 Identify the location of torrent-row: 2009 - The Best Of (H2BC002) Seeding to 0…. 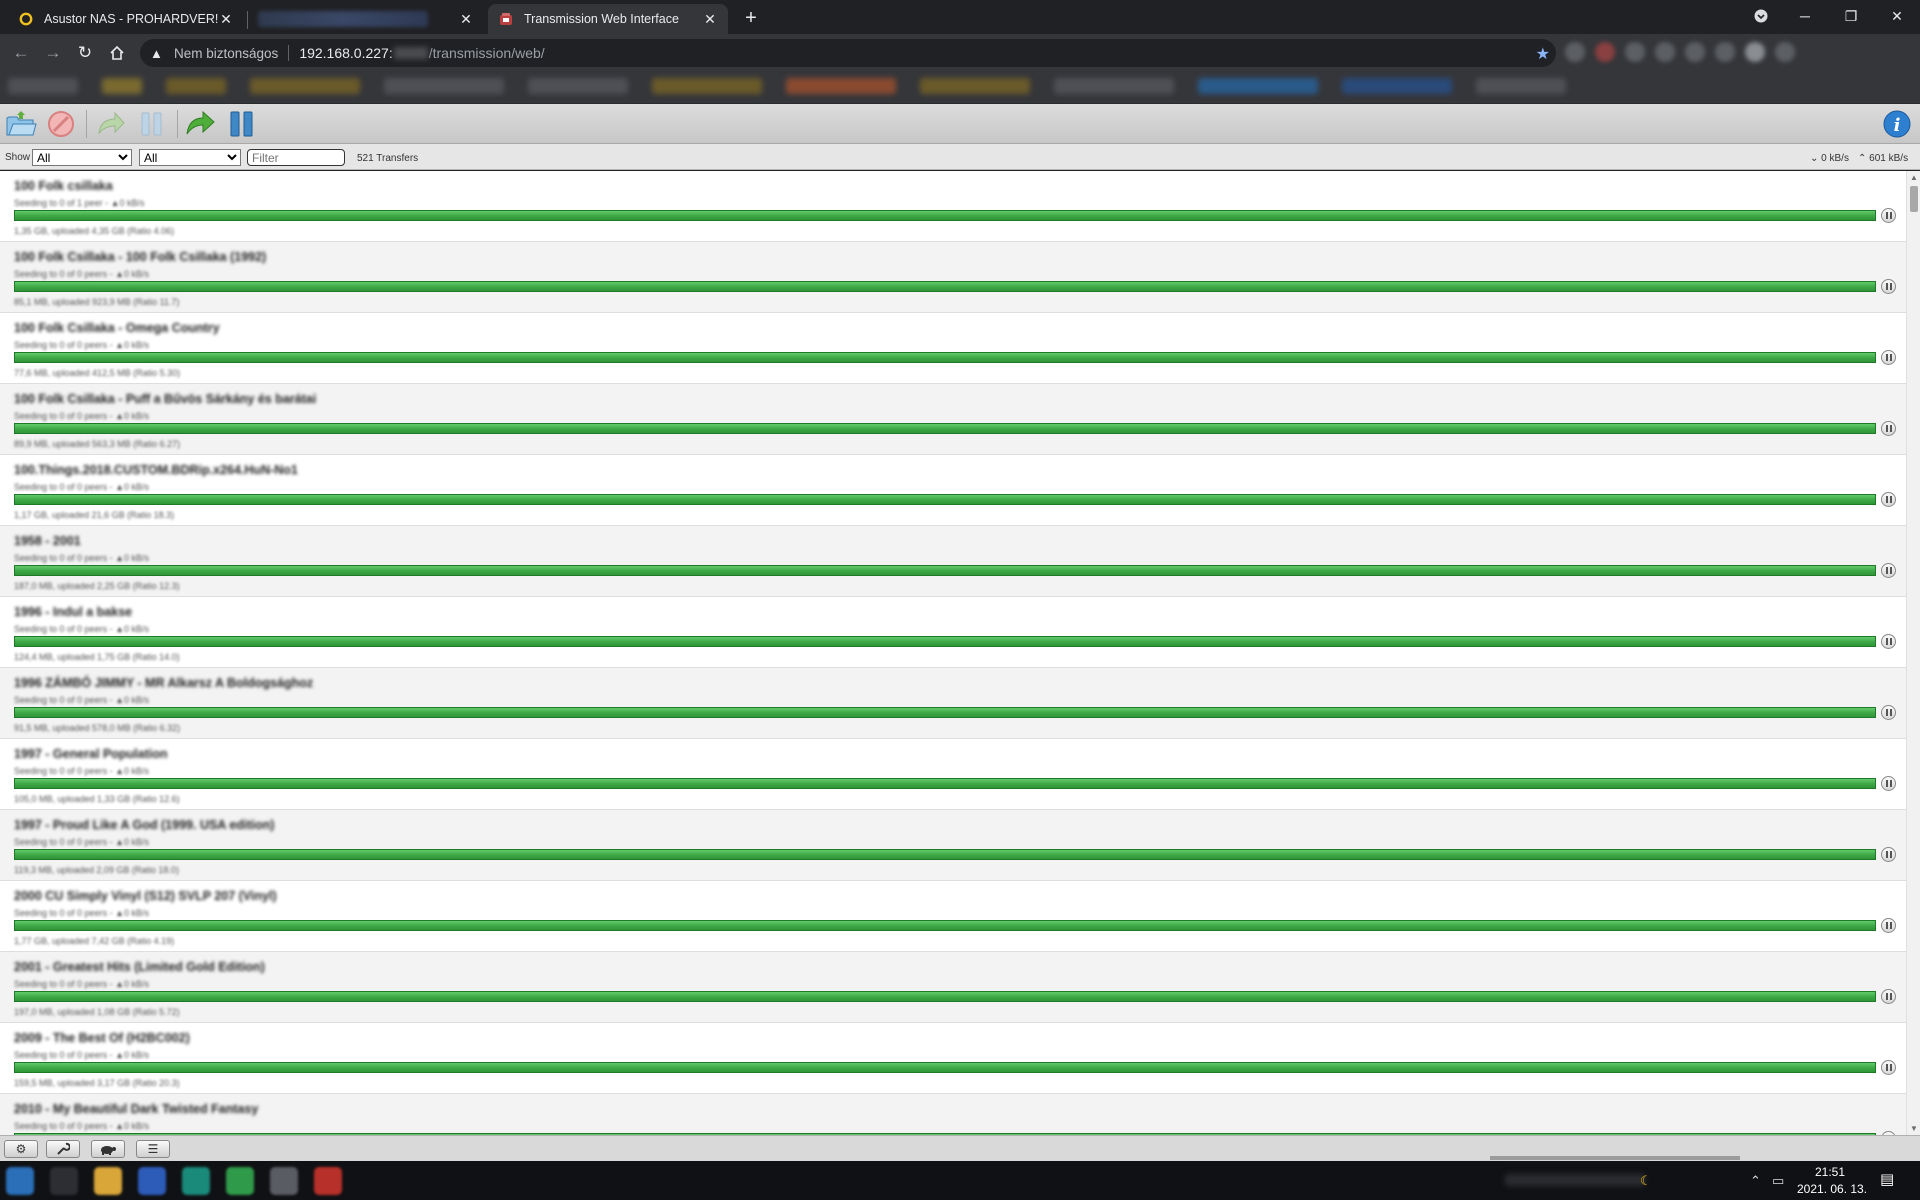
(953, 1058).